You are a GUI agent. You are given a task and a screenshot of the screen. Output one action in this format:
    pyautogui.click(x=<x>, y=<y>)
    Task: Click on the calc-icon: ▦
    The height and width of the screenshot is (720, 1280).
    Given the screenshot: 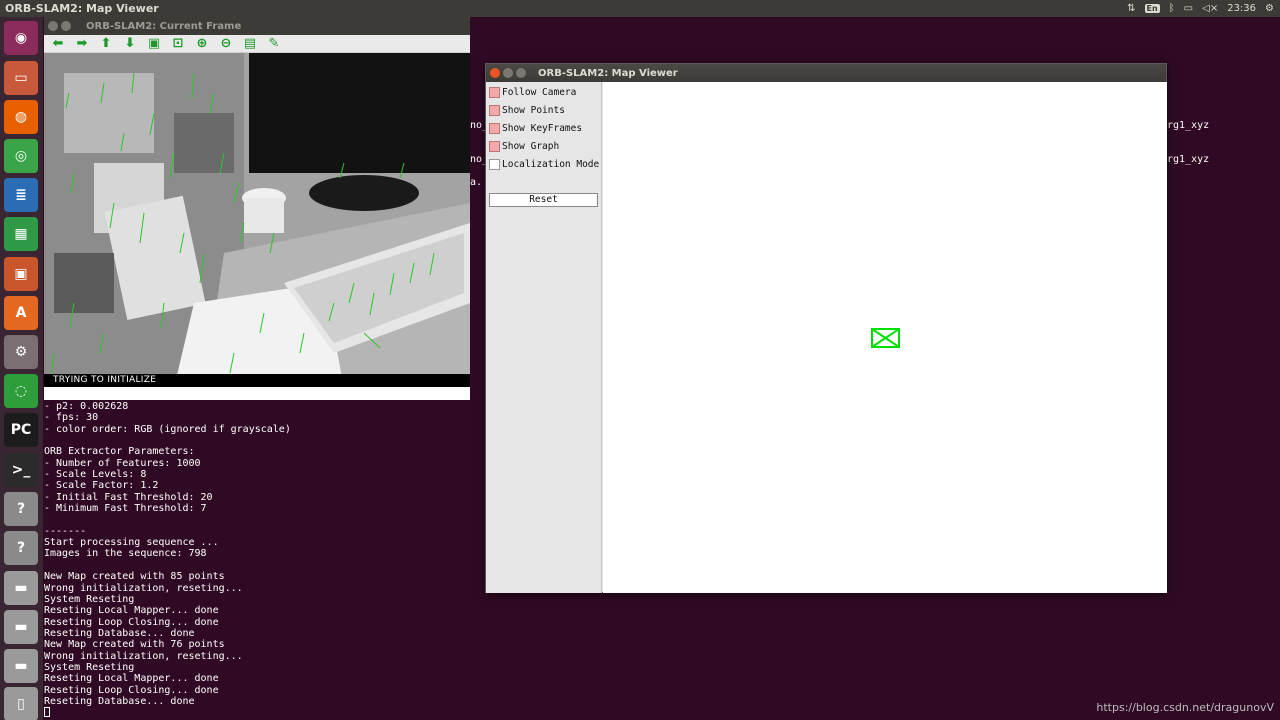 What is the action you would take?
    pyautogui.click(x=21, y=234)
    